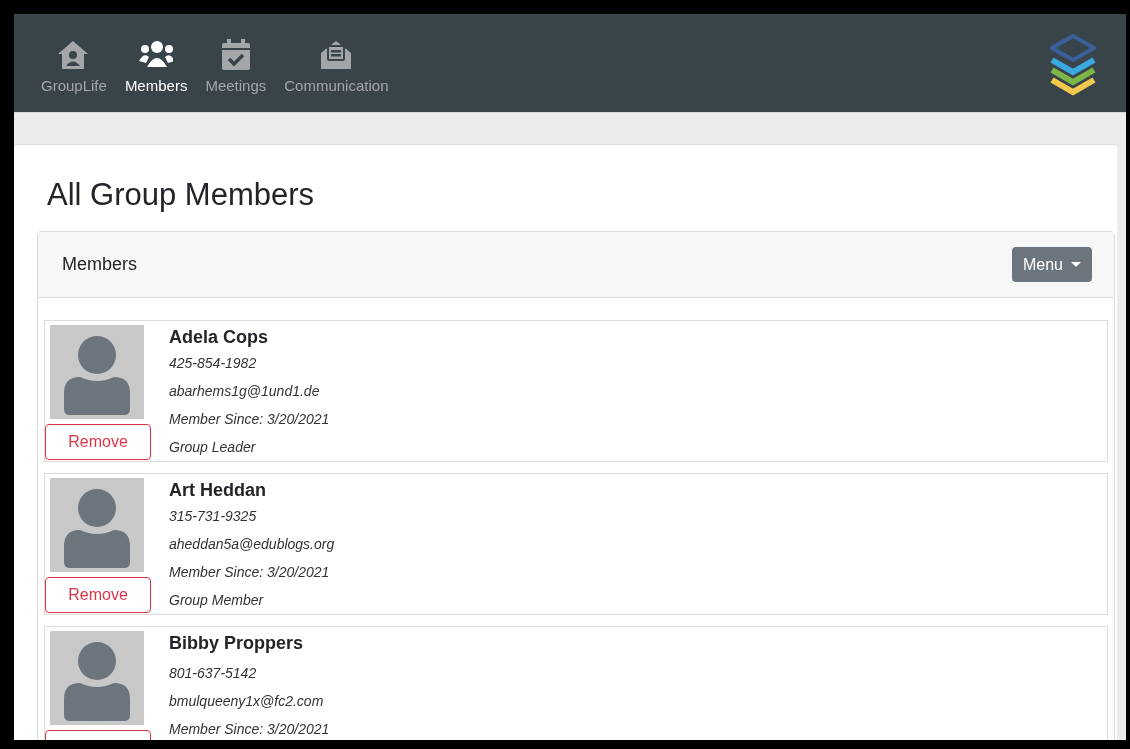 Image resolution: width=1130 pixels, height=749 pixels. I want to click on nav-tab: GroupLife, so click(74, 66).